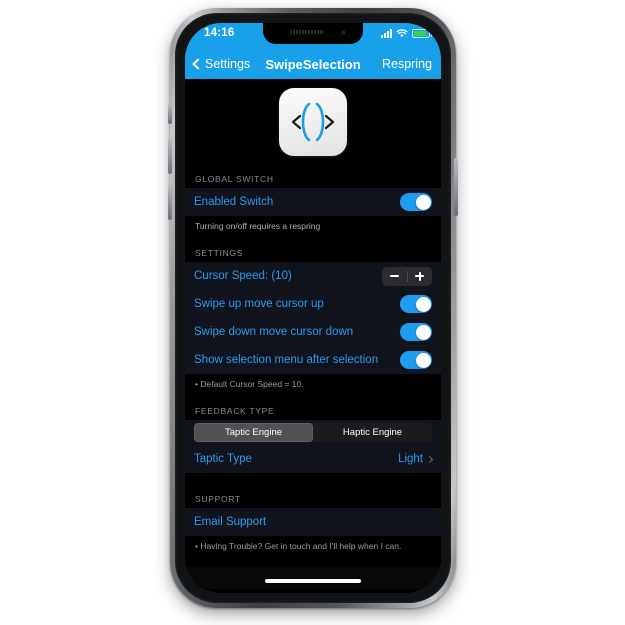  I want to click on status-bar-time: 14:16, so click(219, 33).